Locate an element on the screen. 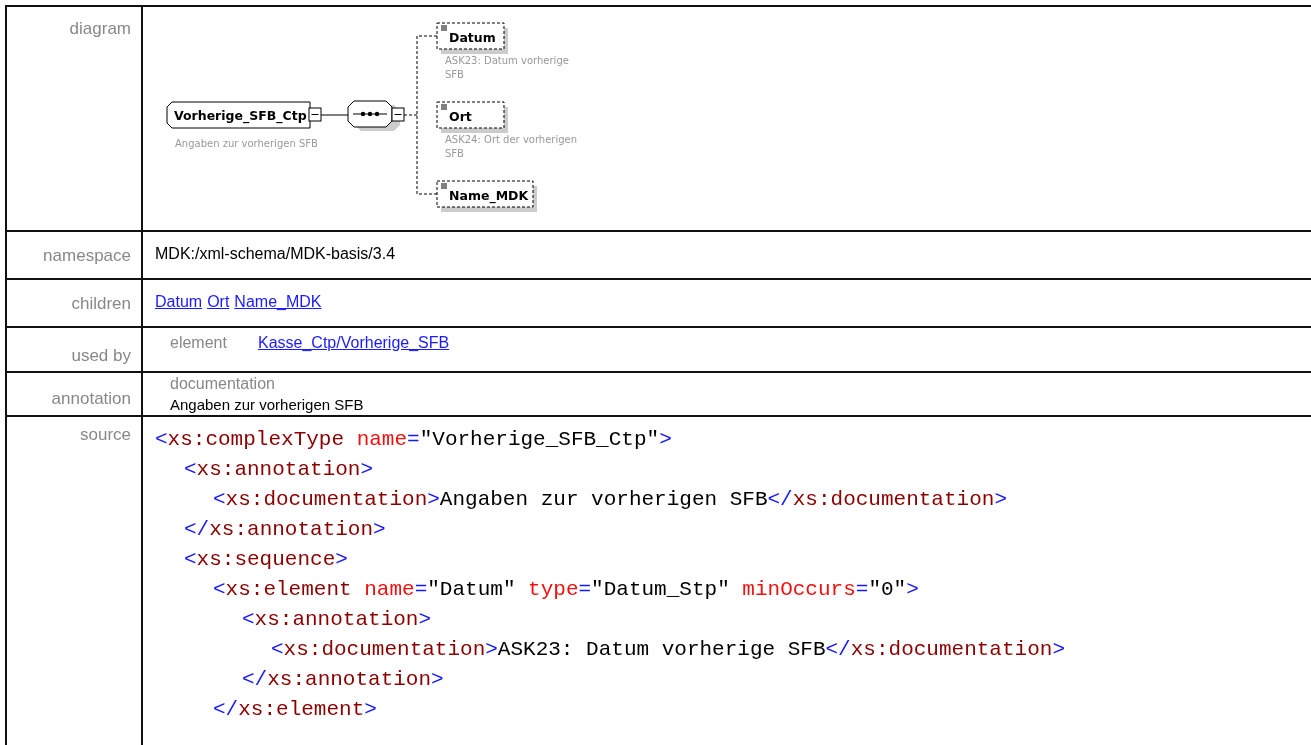  code-line: </xs:element> is located at coordinates (295, 710).